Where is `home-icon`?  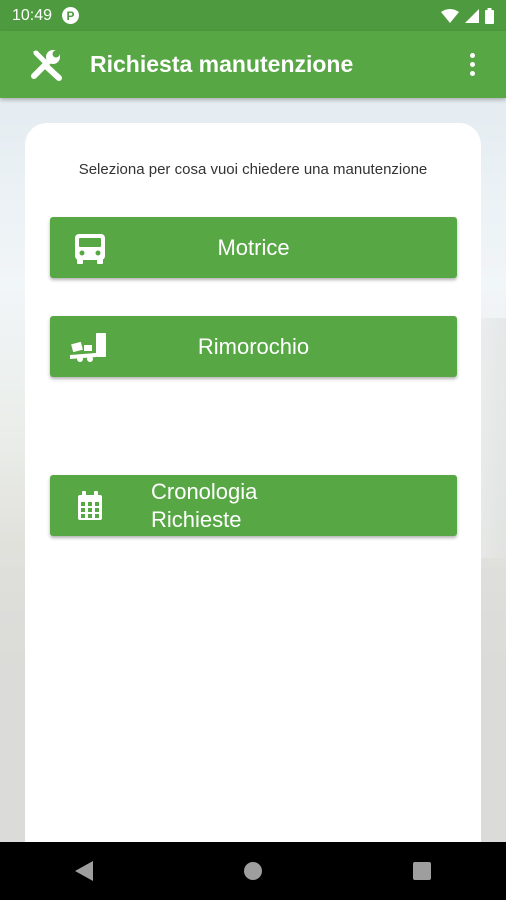
home-icon is located at coordinates (252, 871).